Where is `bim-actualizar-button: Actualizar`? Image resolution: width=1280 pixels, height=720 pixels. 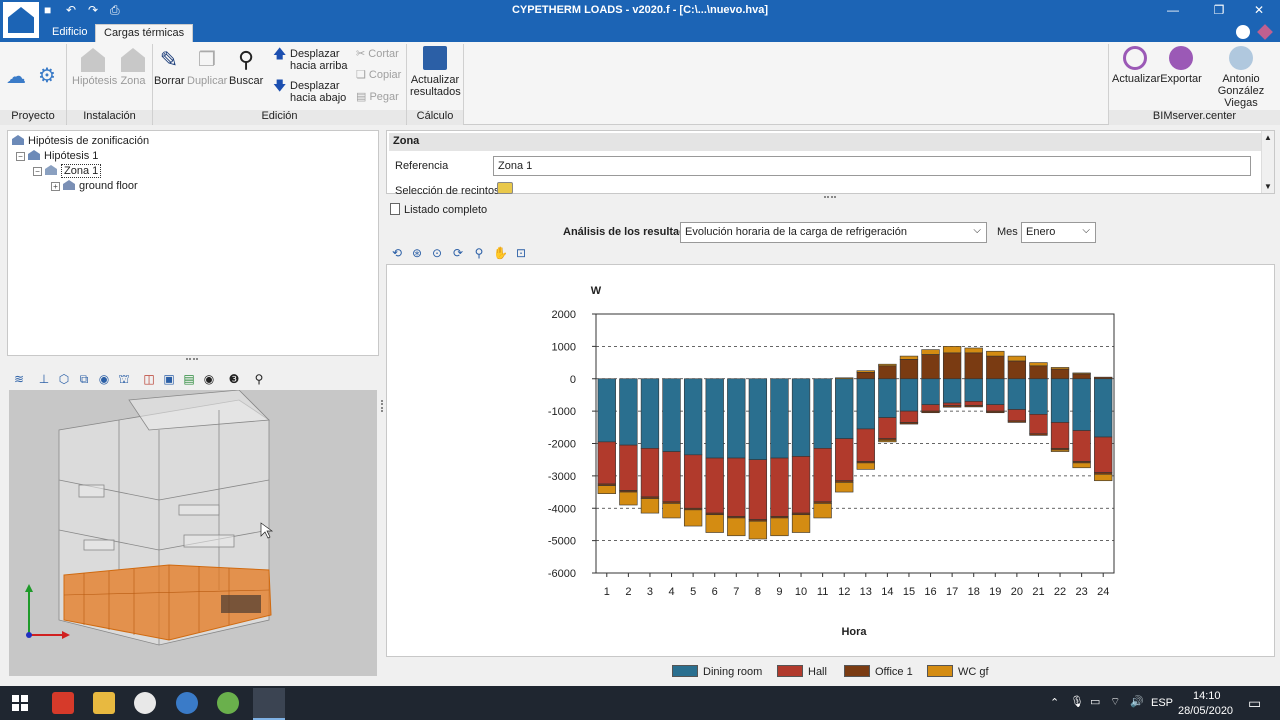
bim-actualizar-button: Actualizar is located at coordinates (1136, 65).